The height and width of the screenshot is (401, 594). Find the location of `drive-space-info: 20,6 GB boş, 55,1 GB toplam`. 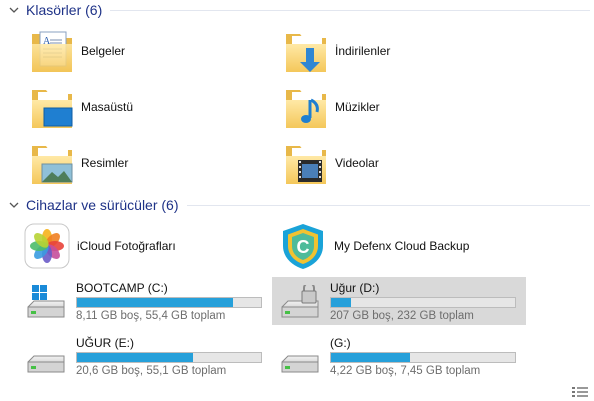

drive-space-info: 20,6 GB boş, 55,1 GB toplam is located at coordinates (151, 371).